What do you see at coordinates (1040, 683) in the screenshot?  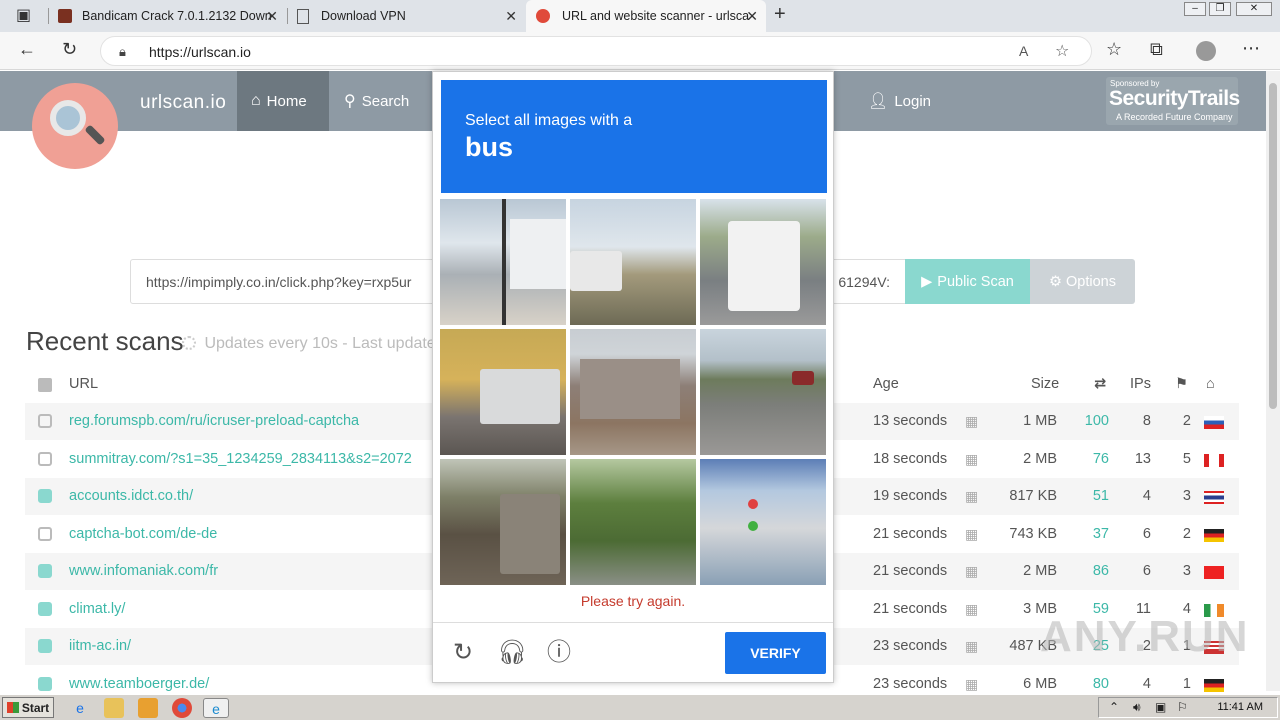 I see `scan-size: 6 MB` at bounding box center [1040, 683].